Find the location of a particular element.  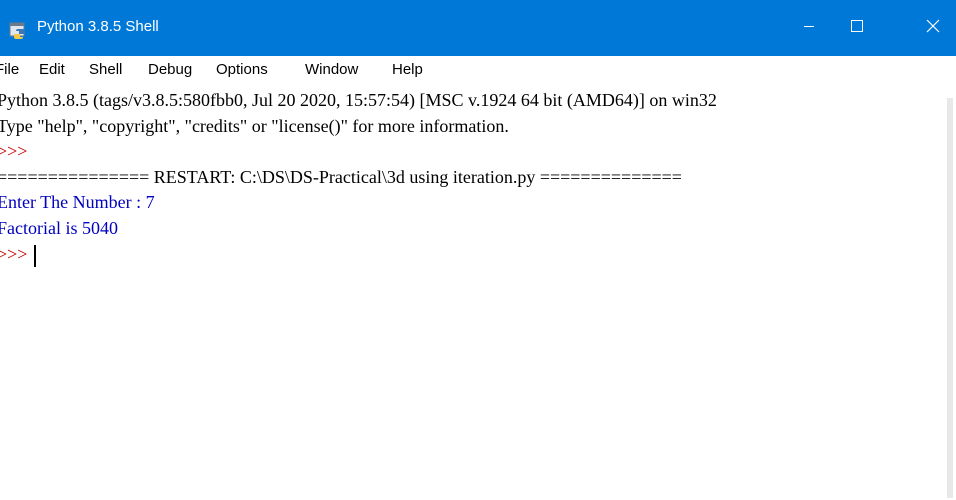

menu-debug: Debug is located at coordinates (170, 69).